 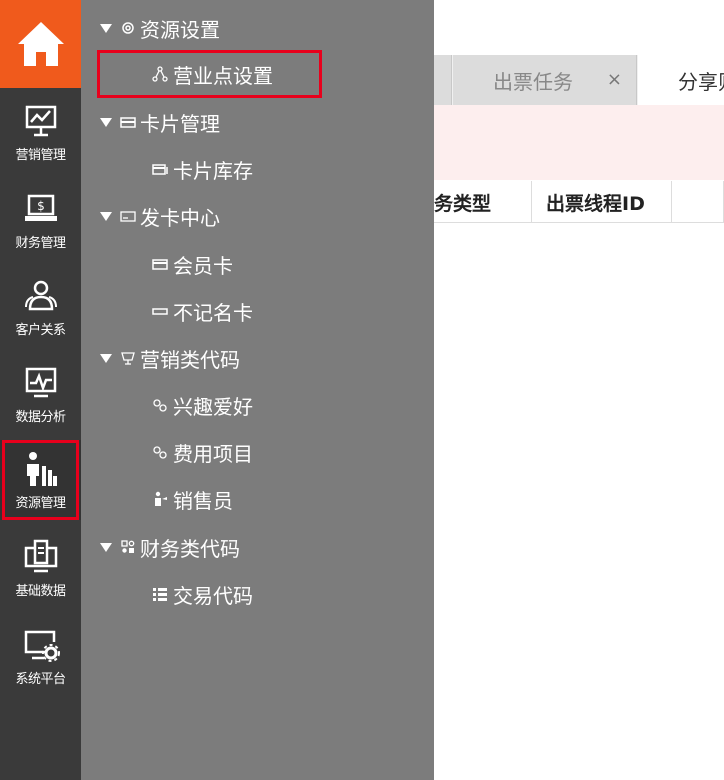 I want to click on rail-item-customer: 客户关系, so click(x=40, y=307).